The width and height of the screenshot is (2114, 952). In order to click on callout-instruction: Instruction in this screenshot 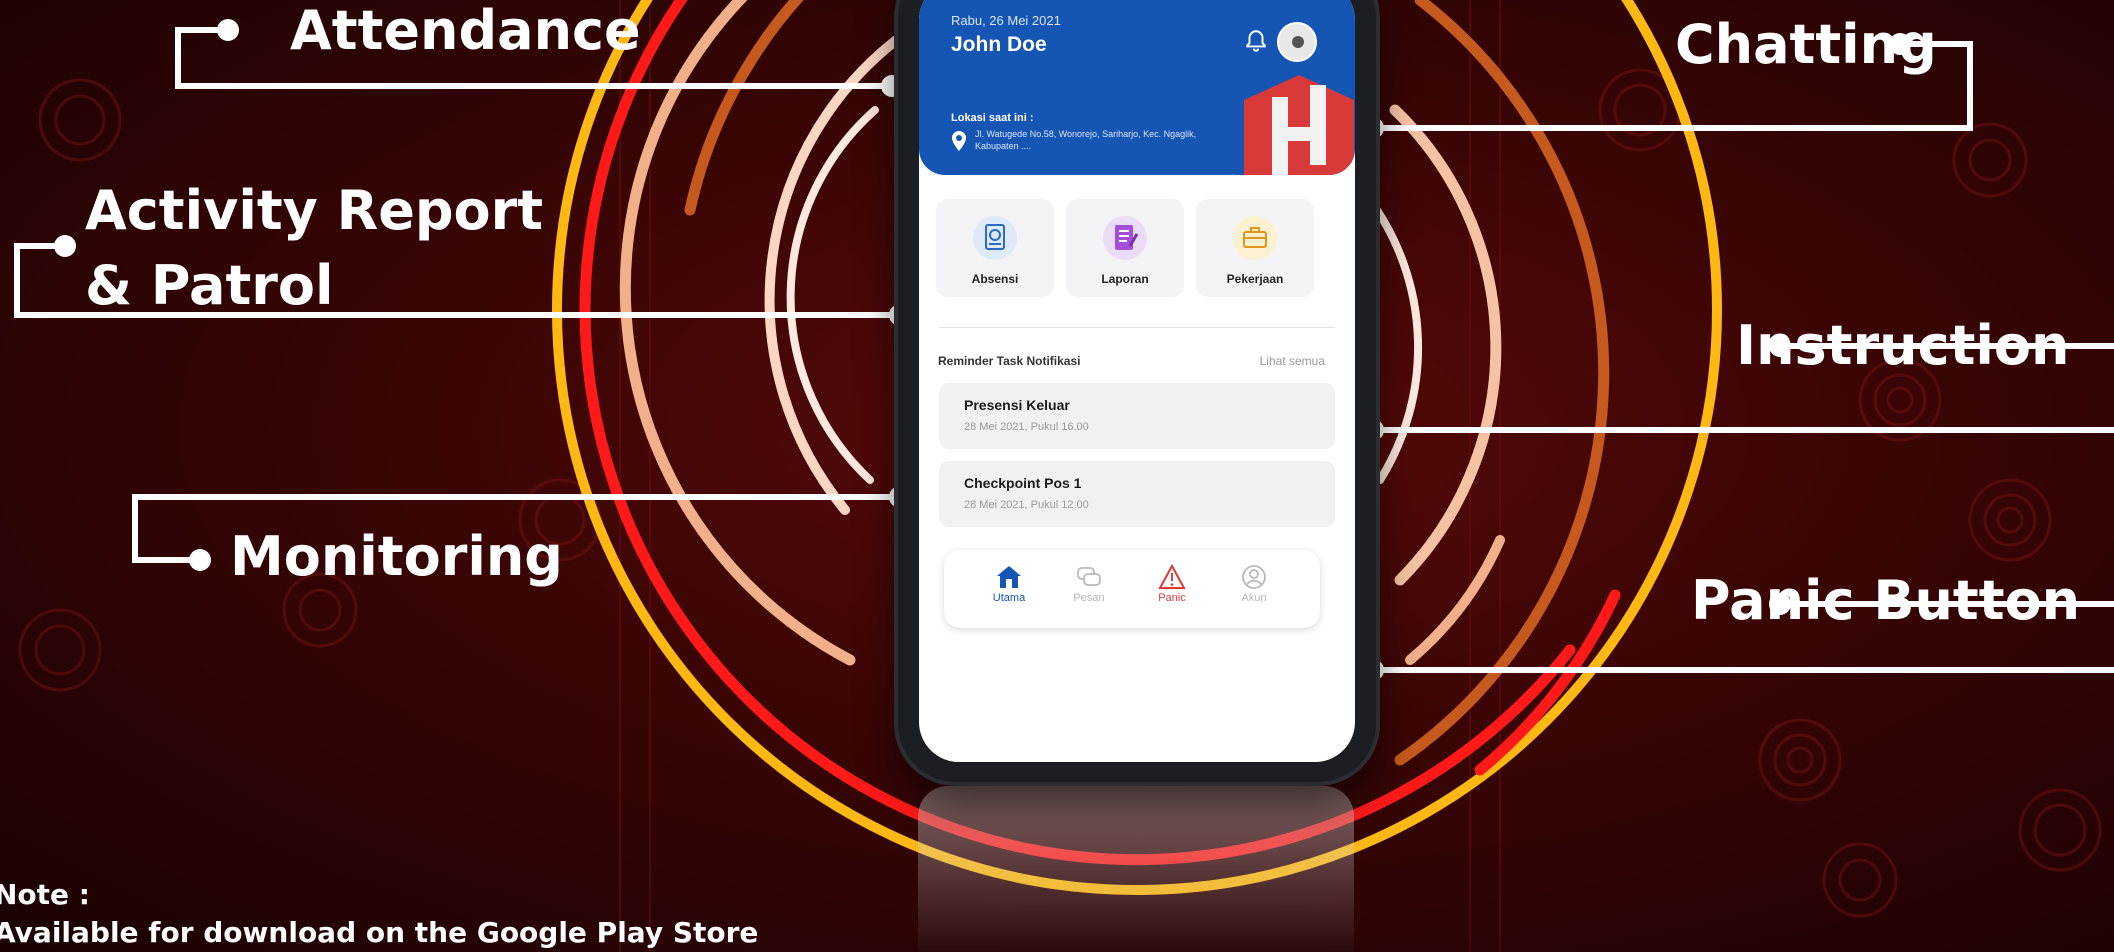, I will do `click(1903, 345)`.